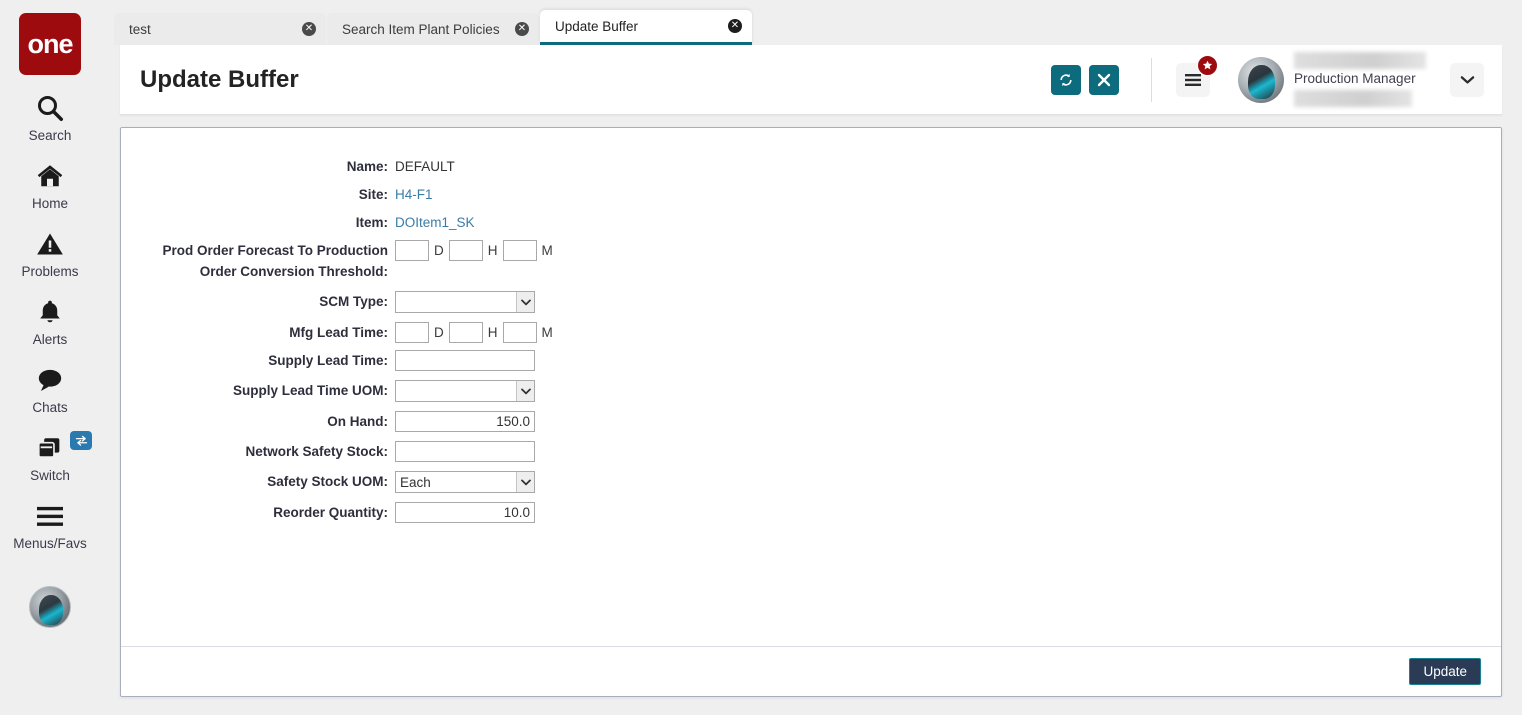 The width and height of the screenshot is (1522, 715). I want to click on sidebar-item-alerts: Alerts, so click(50, 321).